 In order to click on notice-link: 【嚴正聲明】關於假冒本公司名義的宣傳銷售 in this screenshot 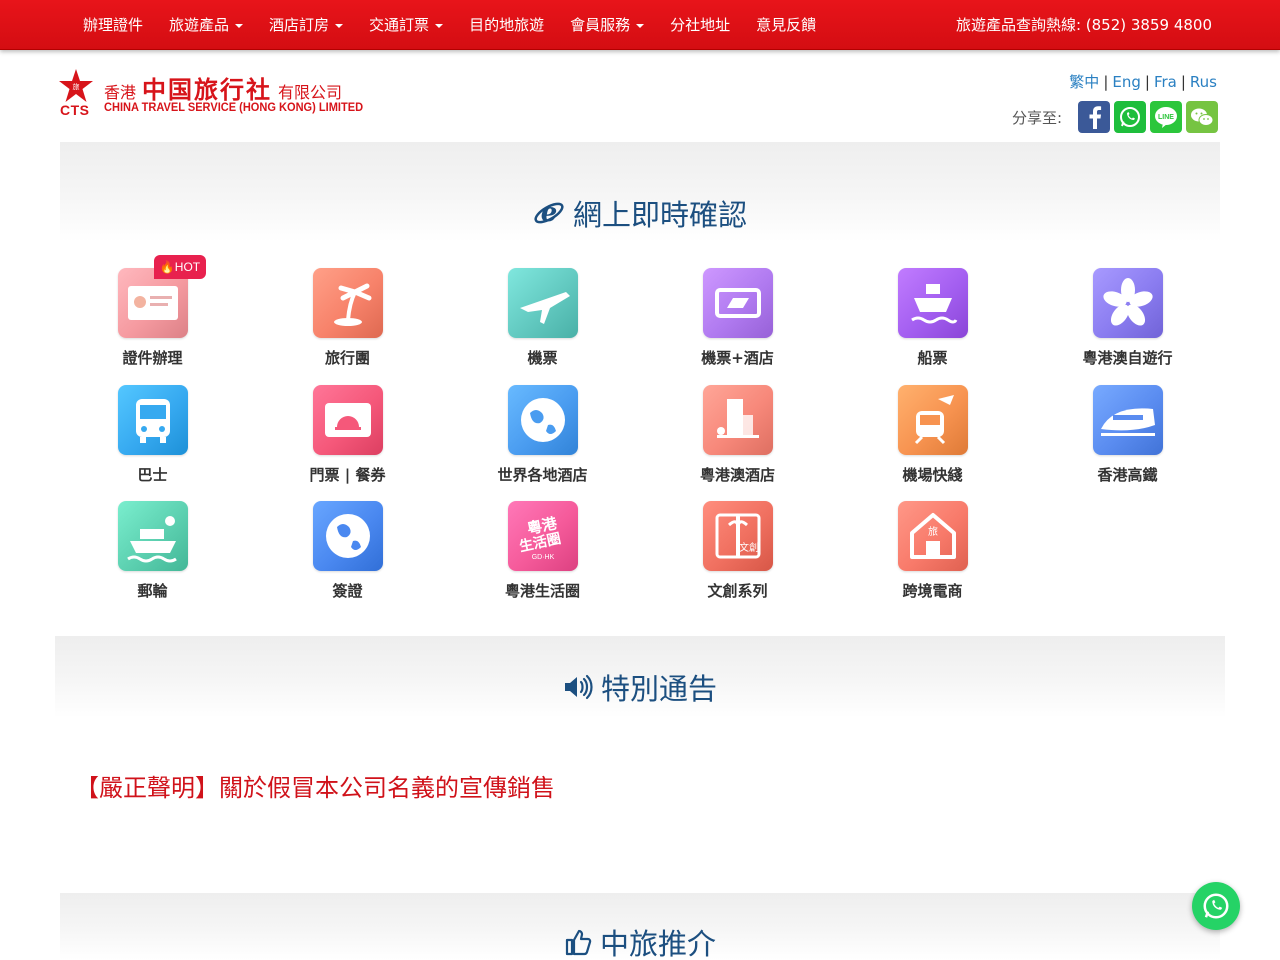, I will do `click(315, 785)`.